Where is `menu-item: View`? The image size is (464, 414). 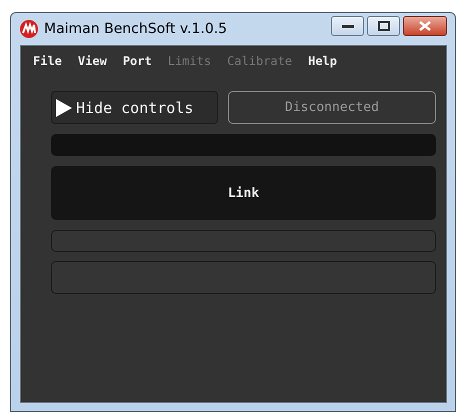
menu-item: View is located at coordinates (92, 61).